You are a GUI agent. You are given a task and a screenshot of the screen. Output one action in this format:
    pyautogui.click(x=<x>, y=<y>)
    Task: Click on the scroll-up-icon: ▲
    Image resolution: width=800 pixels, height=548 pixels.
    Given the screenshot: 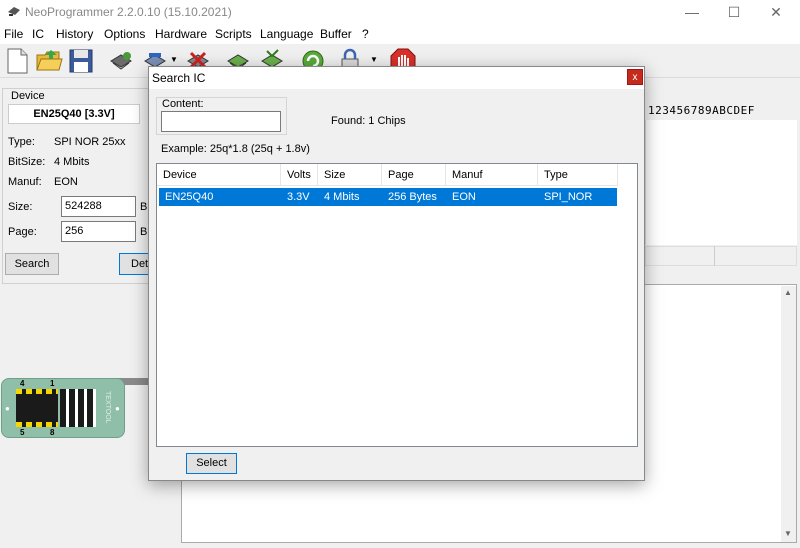 What is the action you would take?
    pyautogui.click(x=788, y=292)
    